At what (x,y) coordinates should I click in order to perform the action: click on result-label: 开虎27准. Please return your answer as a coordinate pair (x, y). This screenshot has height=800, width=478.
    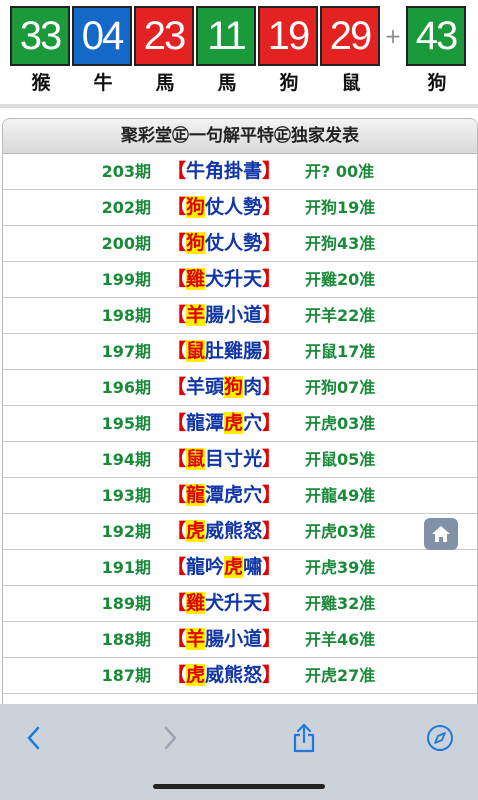
    Looking at the image, I should click on (340, 675).